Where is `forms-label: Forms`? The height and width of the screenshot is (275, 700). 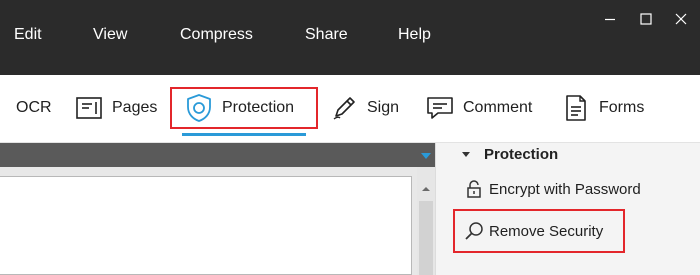 forms-label: Forms is located at coordinates (622, 107).